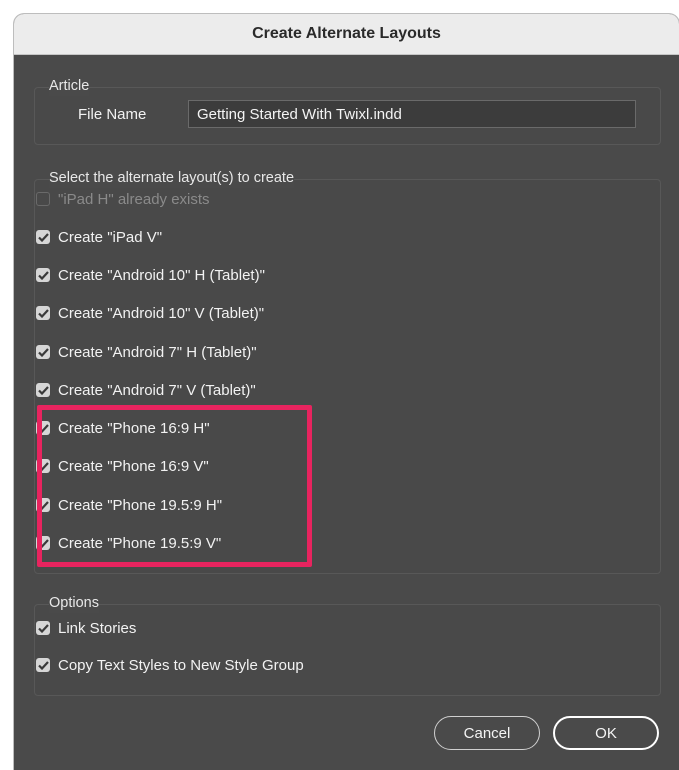 The image size is (679, 770). I want to click on cancel-button: Cancel, so click(487, 733).